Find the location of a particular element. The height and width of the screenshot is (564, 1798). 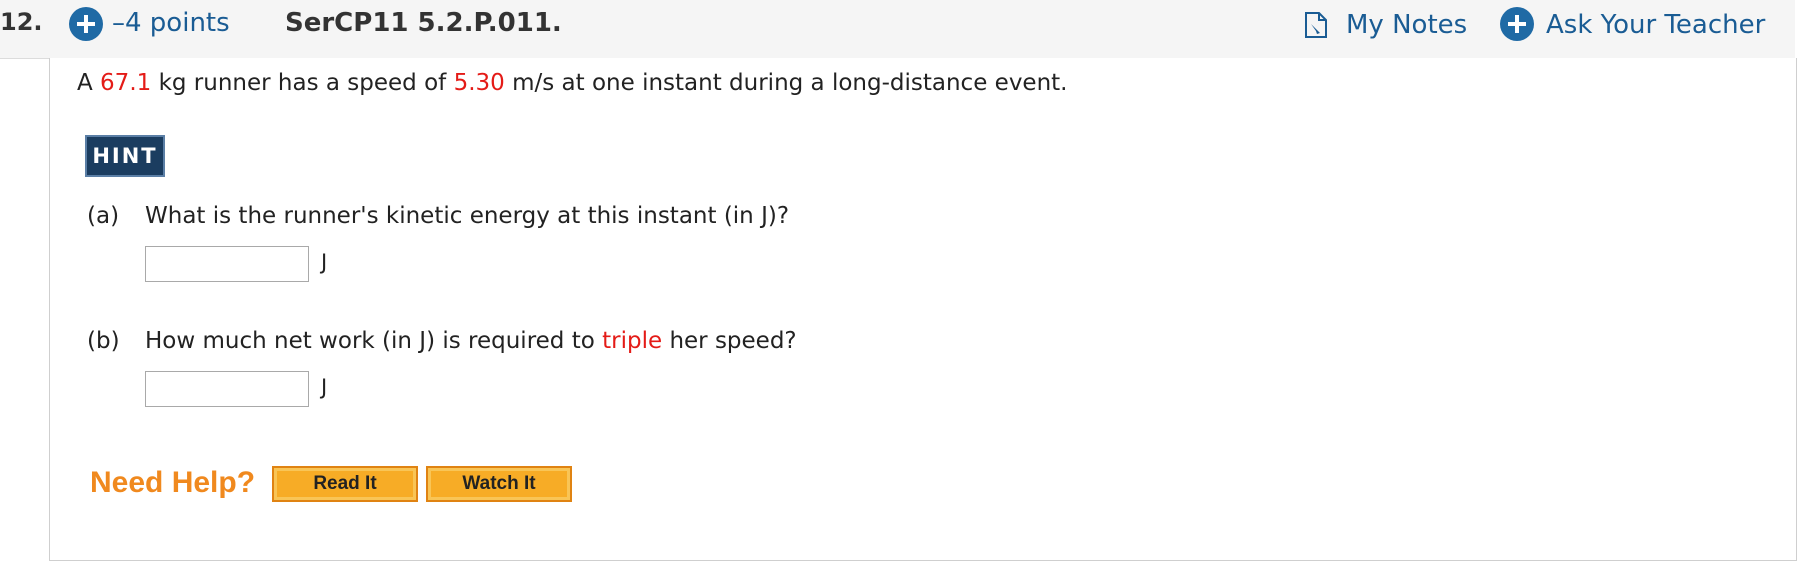

mass-value: 67.1 is located at coordinates (126, 83).